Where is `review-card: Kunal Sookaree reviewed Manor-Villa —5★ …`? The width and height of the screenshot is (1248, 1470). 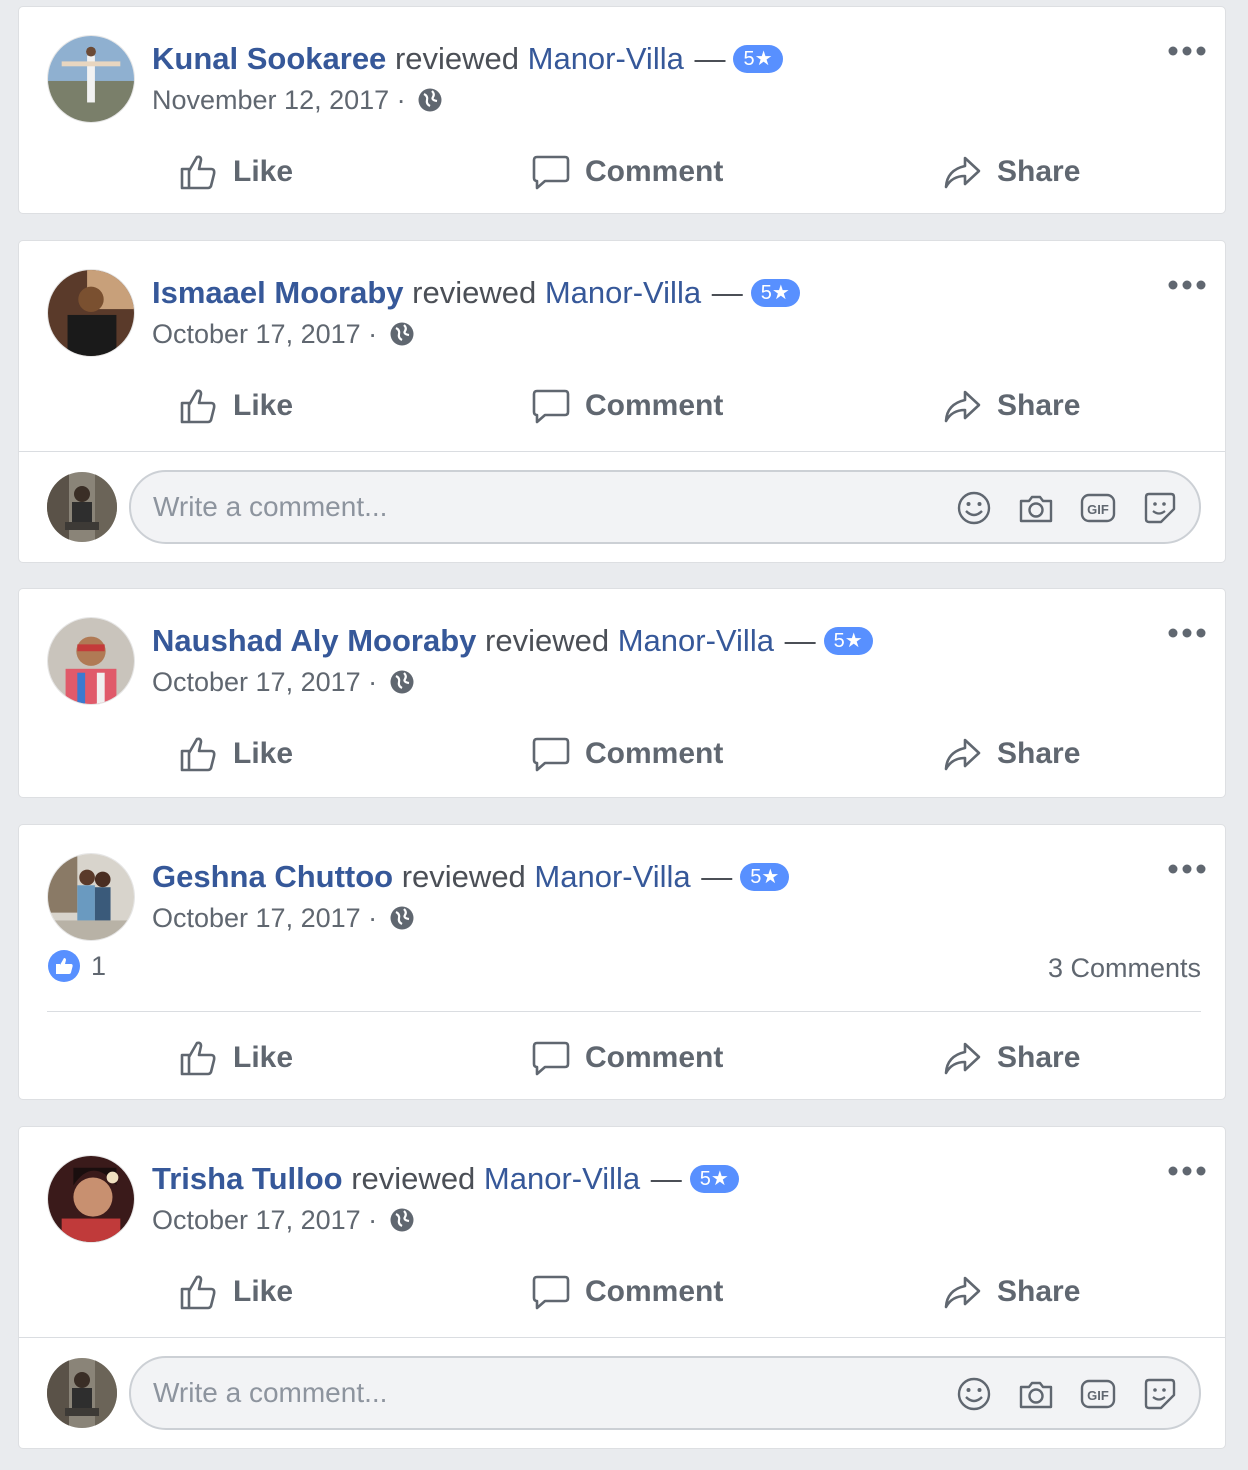 review-card: Kunal Sookaree reviewed Manor-Villa —5★ … is located at coordinates (622, 110).